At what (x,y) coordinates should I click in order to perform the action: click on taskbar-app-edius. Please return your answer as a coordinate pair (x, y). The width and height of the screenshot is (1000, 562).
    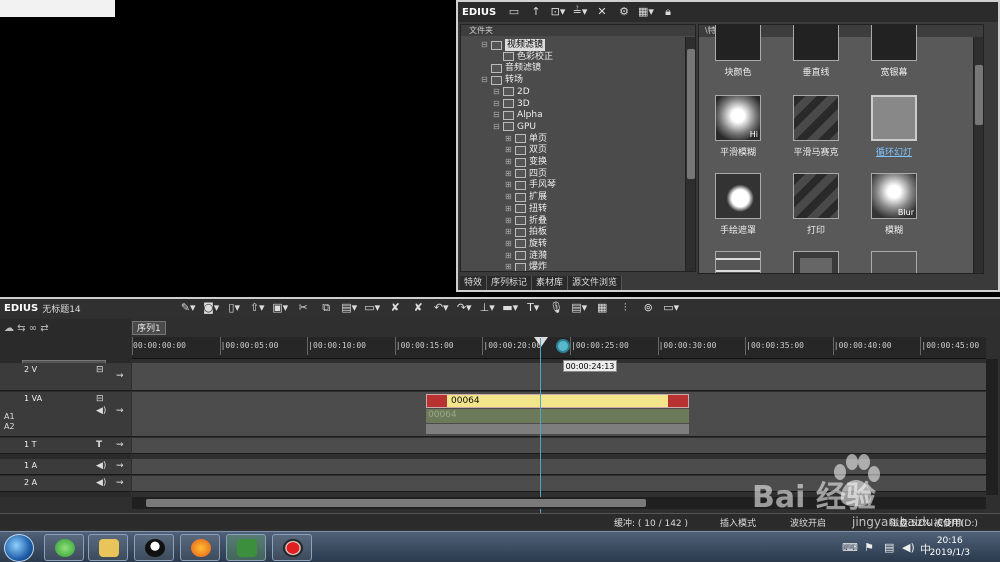
    Looking at the image, I should click on (246, 547).